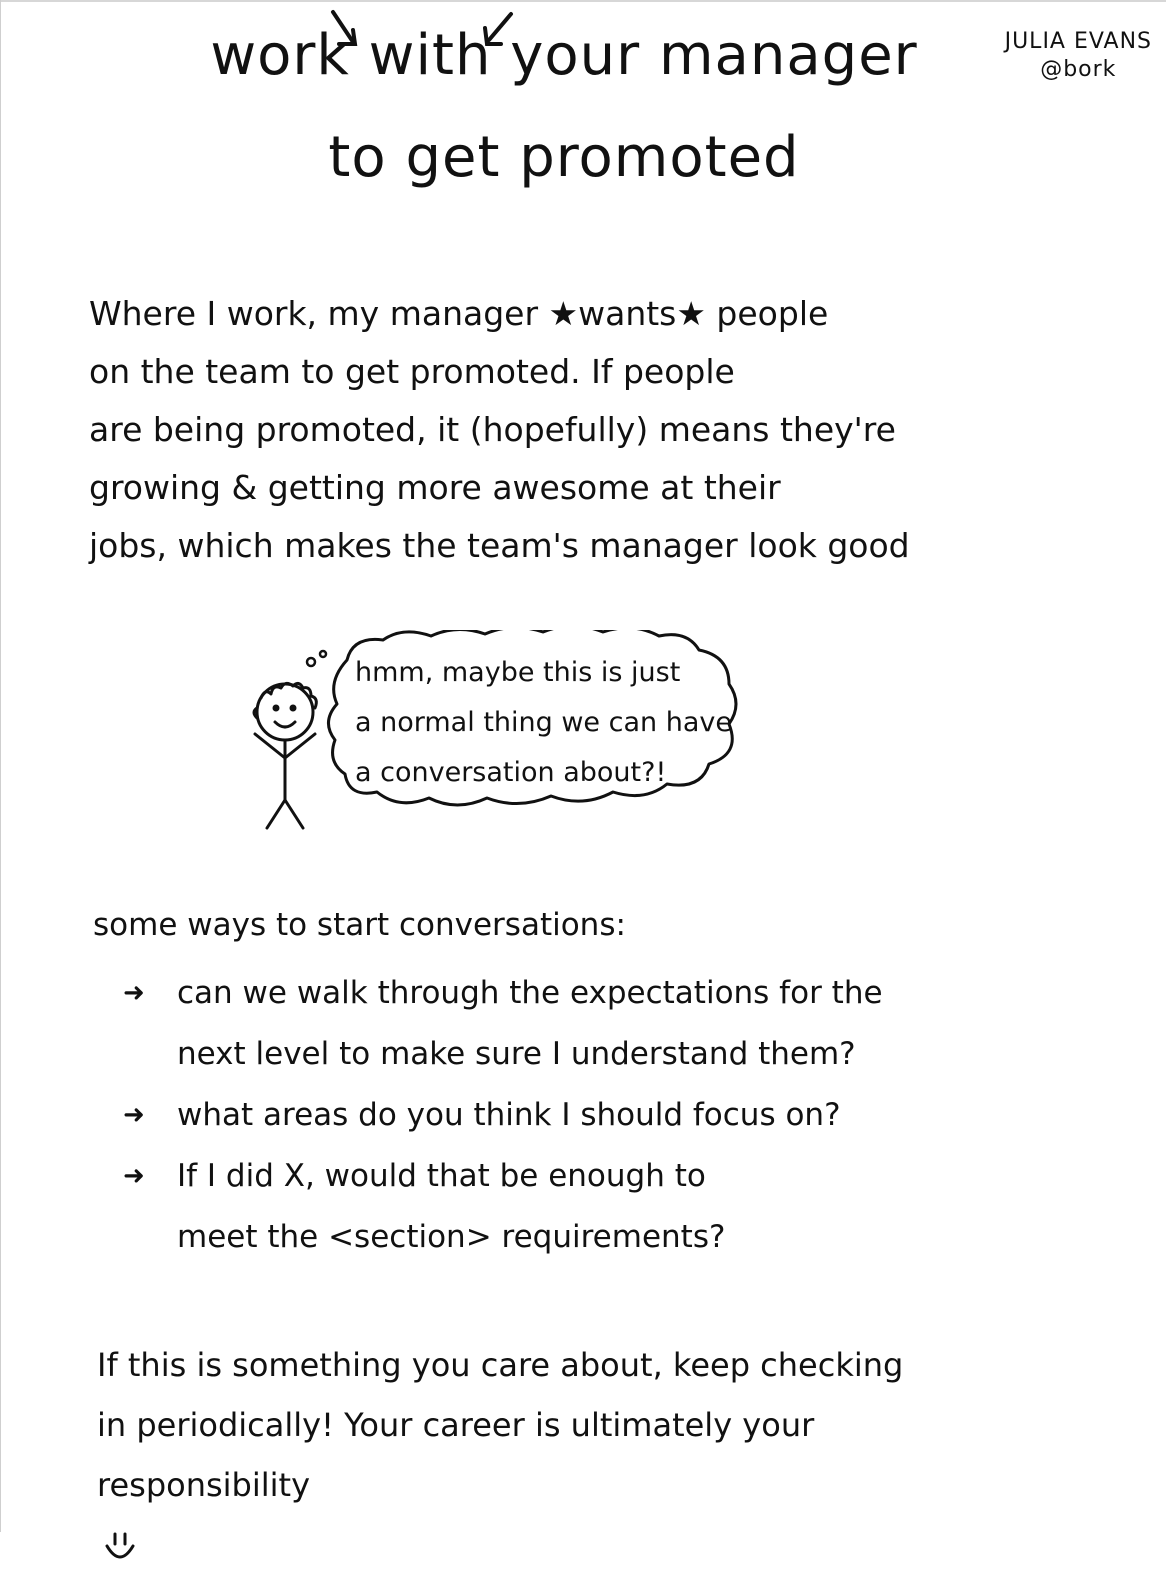 The image size is (1166, 1575). I want to click on intro-line: on the team to get promoted. If people, so click(412, 371).